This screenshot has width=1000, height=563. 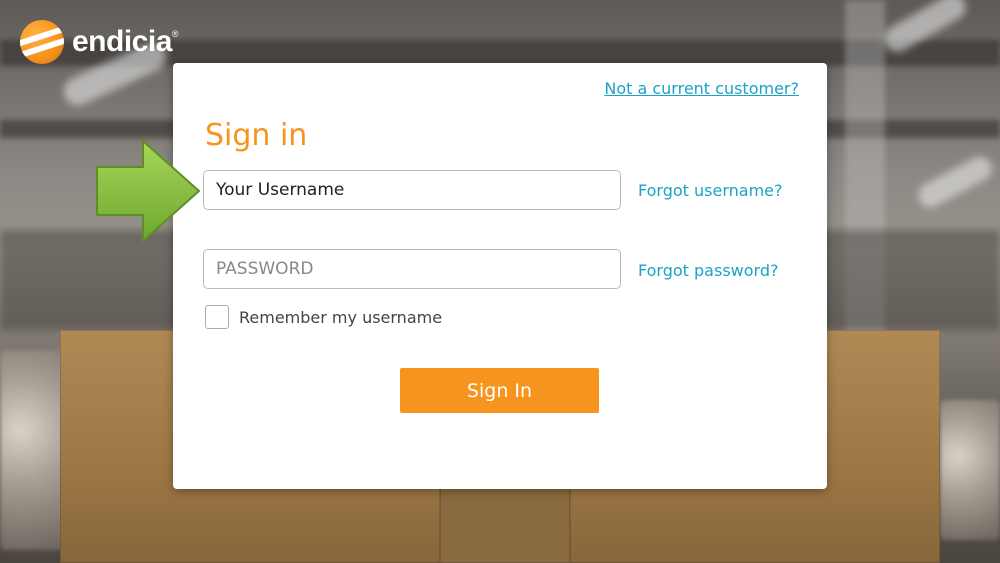 I want to click on page-title: Sign in, so click(x=256, y=135).